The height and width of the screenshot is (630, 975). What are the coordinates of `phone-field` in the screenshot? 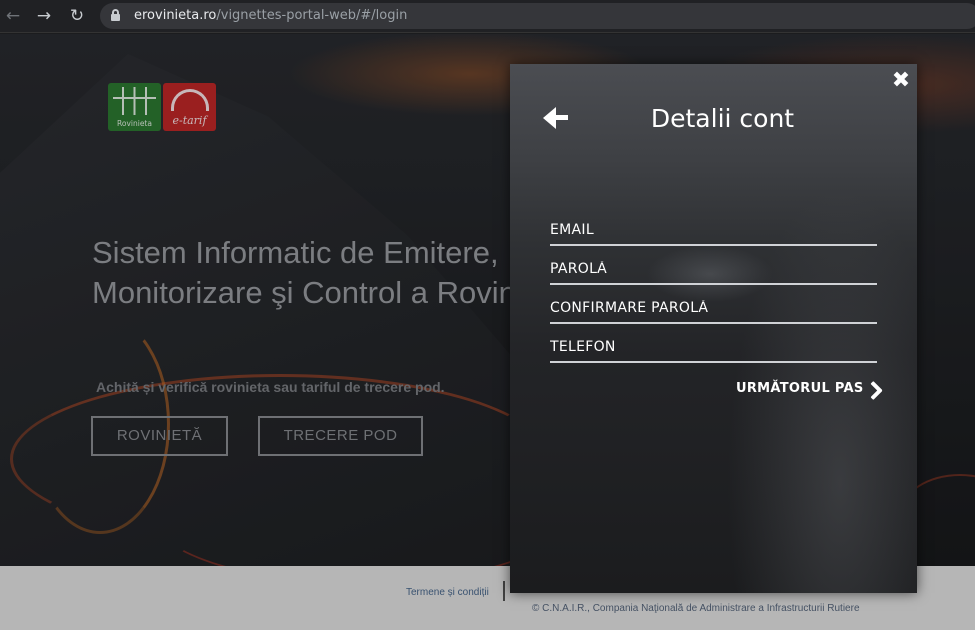 It's located at (713, 347).